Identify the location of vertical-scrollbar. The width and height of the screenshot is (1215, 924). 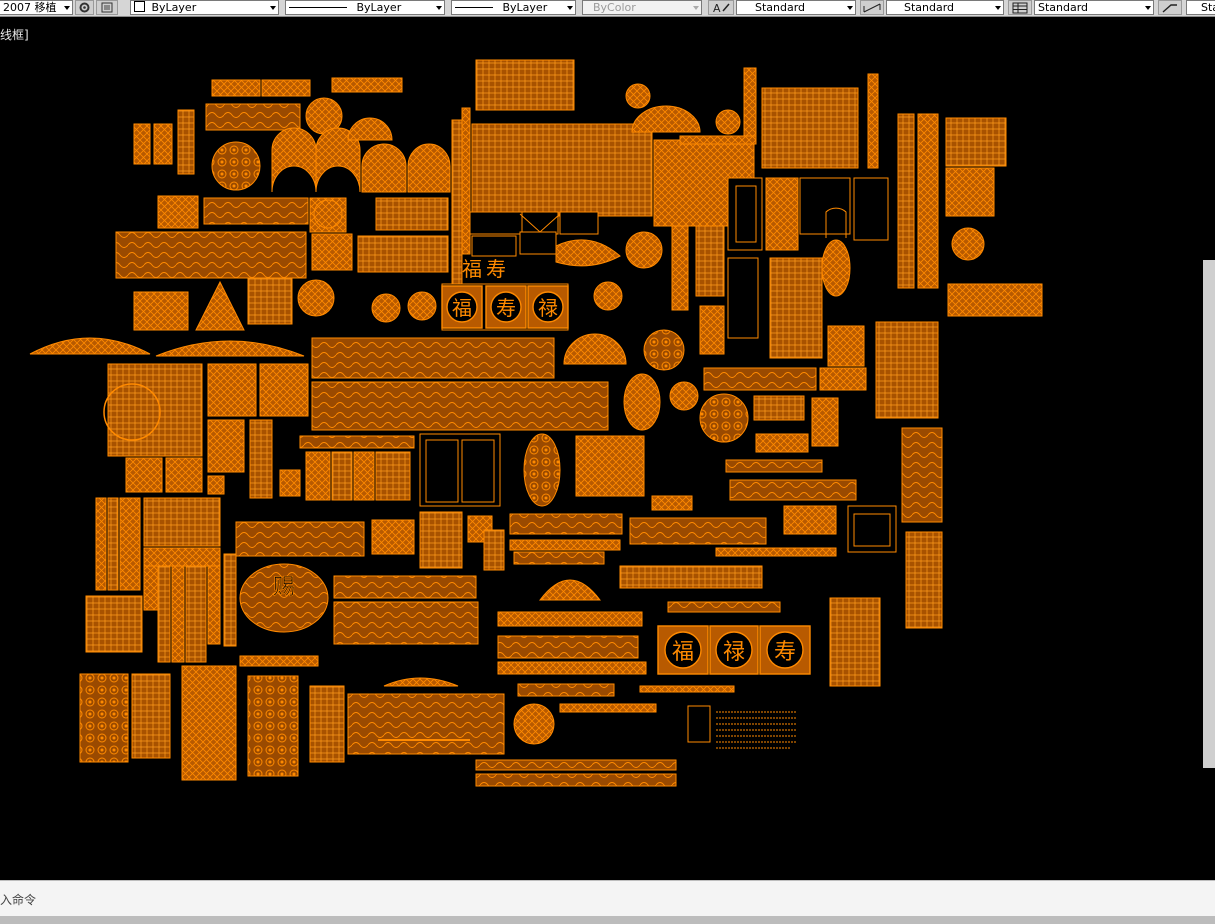
(1209, 514).